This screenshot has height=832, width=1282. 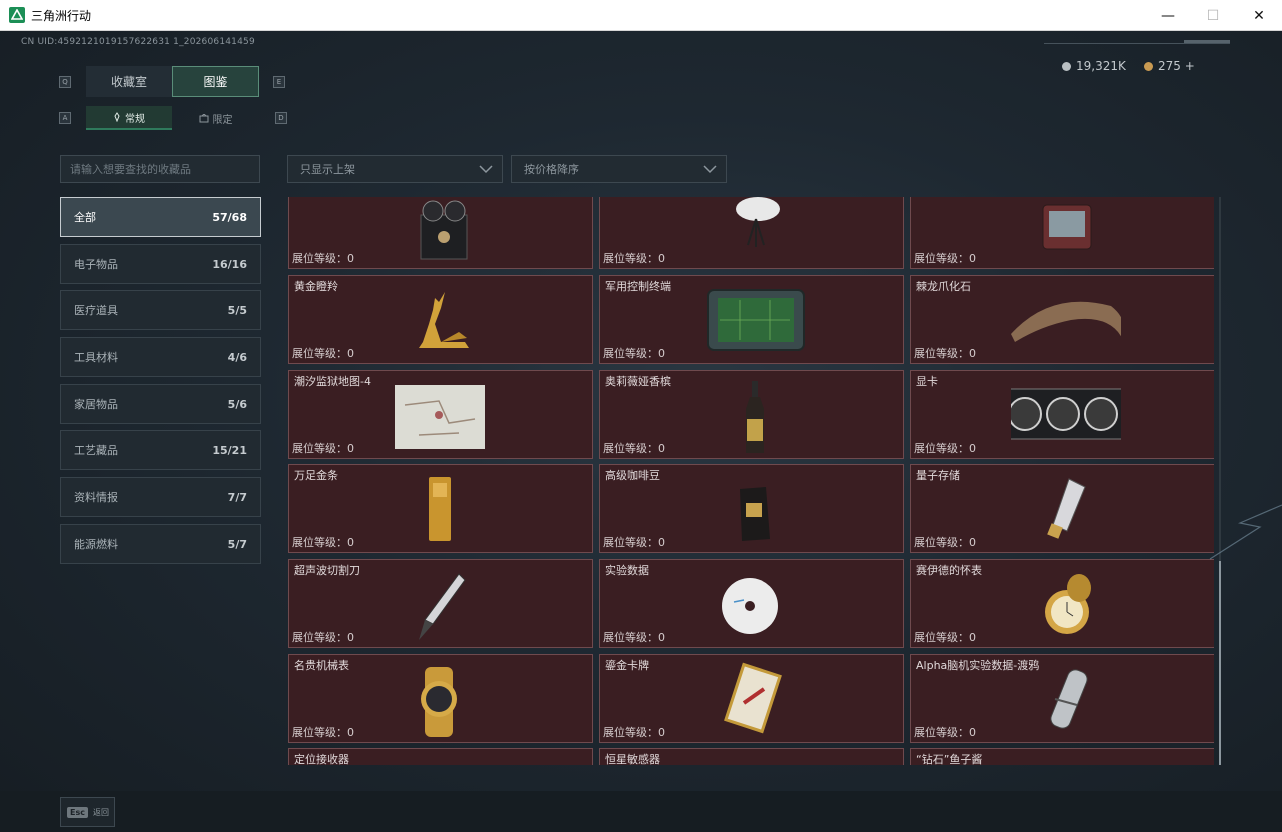 I want to click on item-card: “钻石”鱼子酱 展位等级：0, so click(x=1062, y=756).